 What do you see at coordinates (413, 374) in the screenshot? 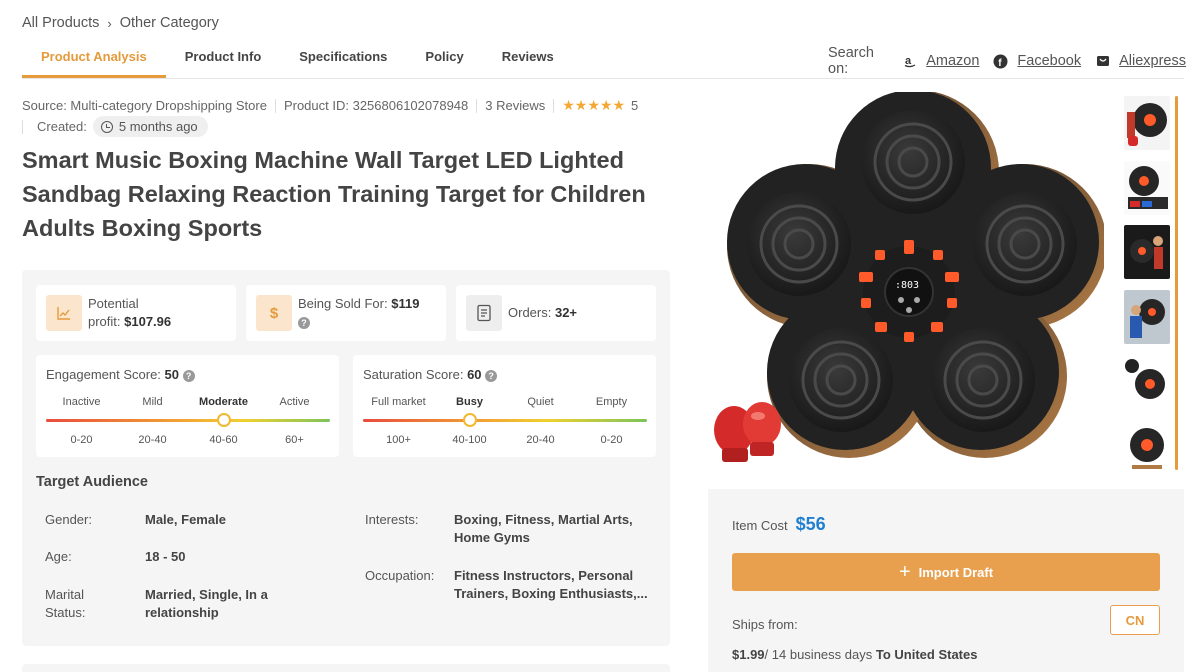
I see `saturation-label: Saturation Score:` at bounding box center [413, 374].